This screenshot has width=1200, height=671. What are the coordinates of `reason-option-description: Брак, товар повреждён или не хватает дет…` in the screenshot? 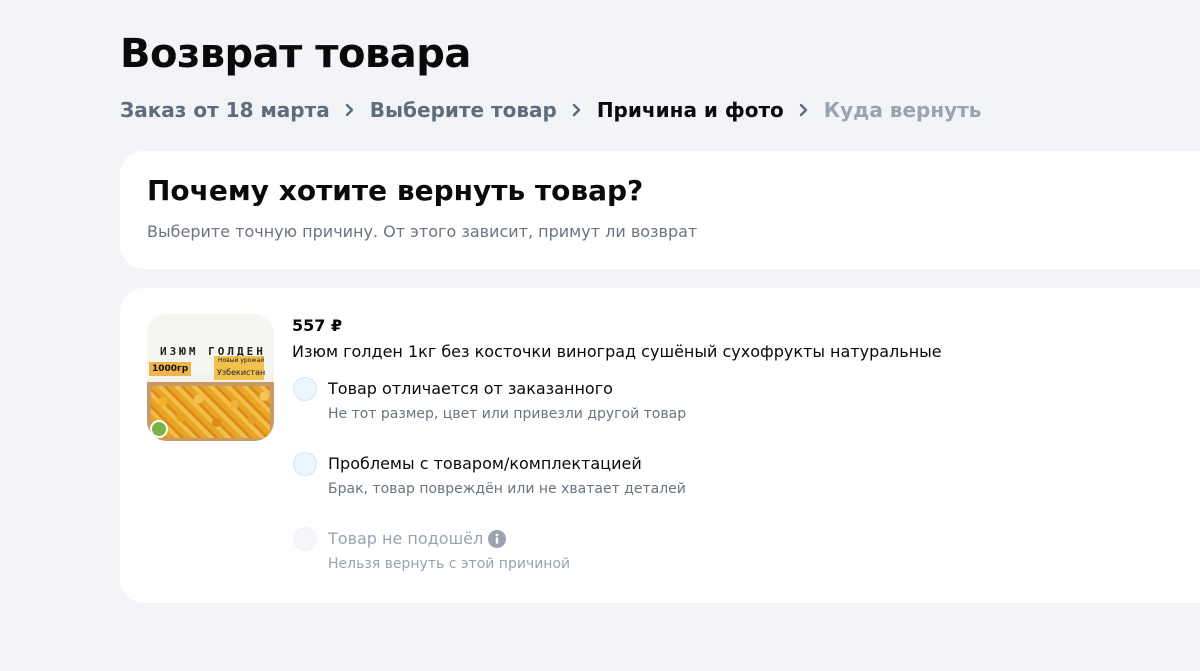 It's located at (507, 489).